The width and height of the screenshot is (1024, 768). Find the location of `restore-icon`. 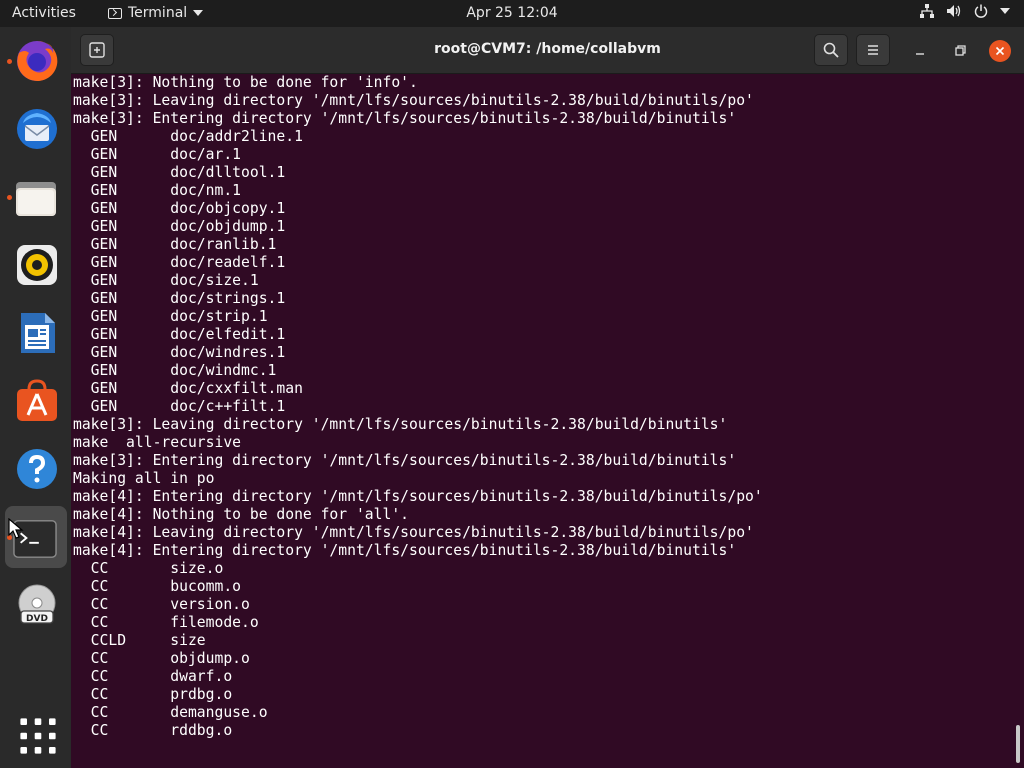

restore-icon is located at coordinates (960, 50).